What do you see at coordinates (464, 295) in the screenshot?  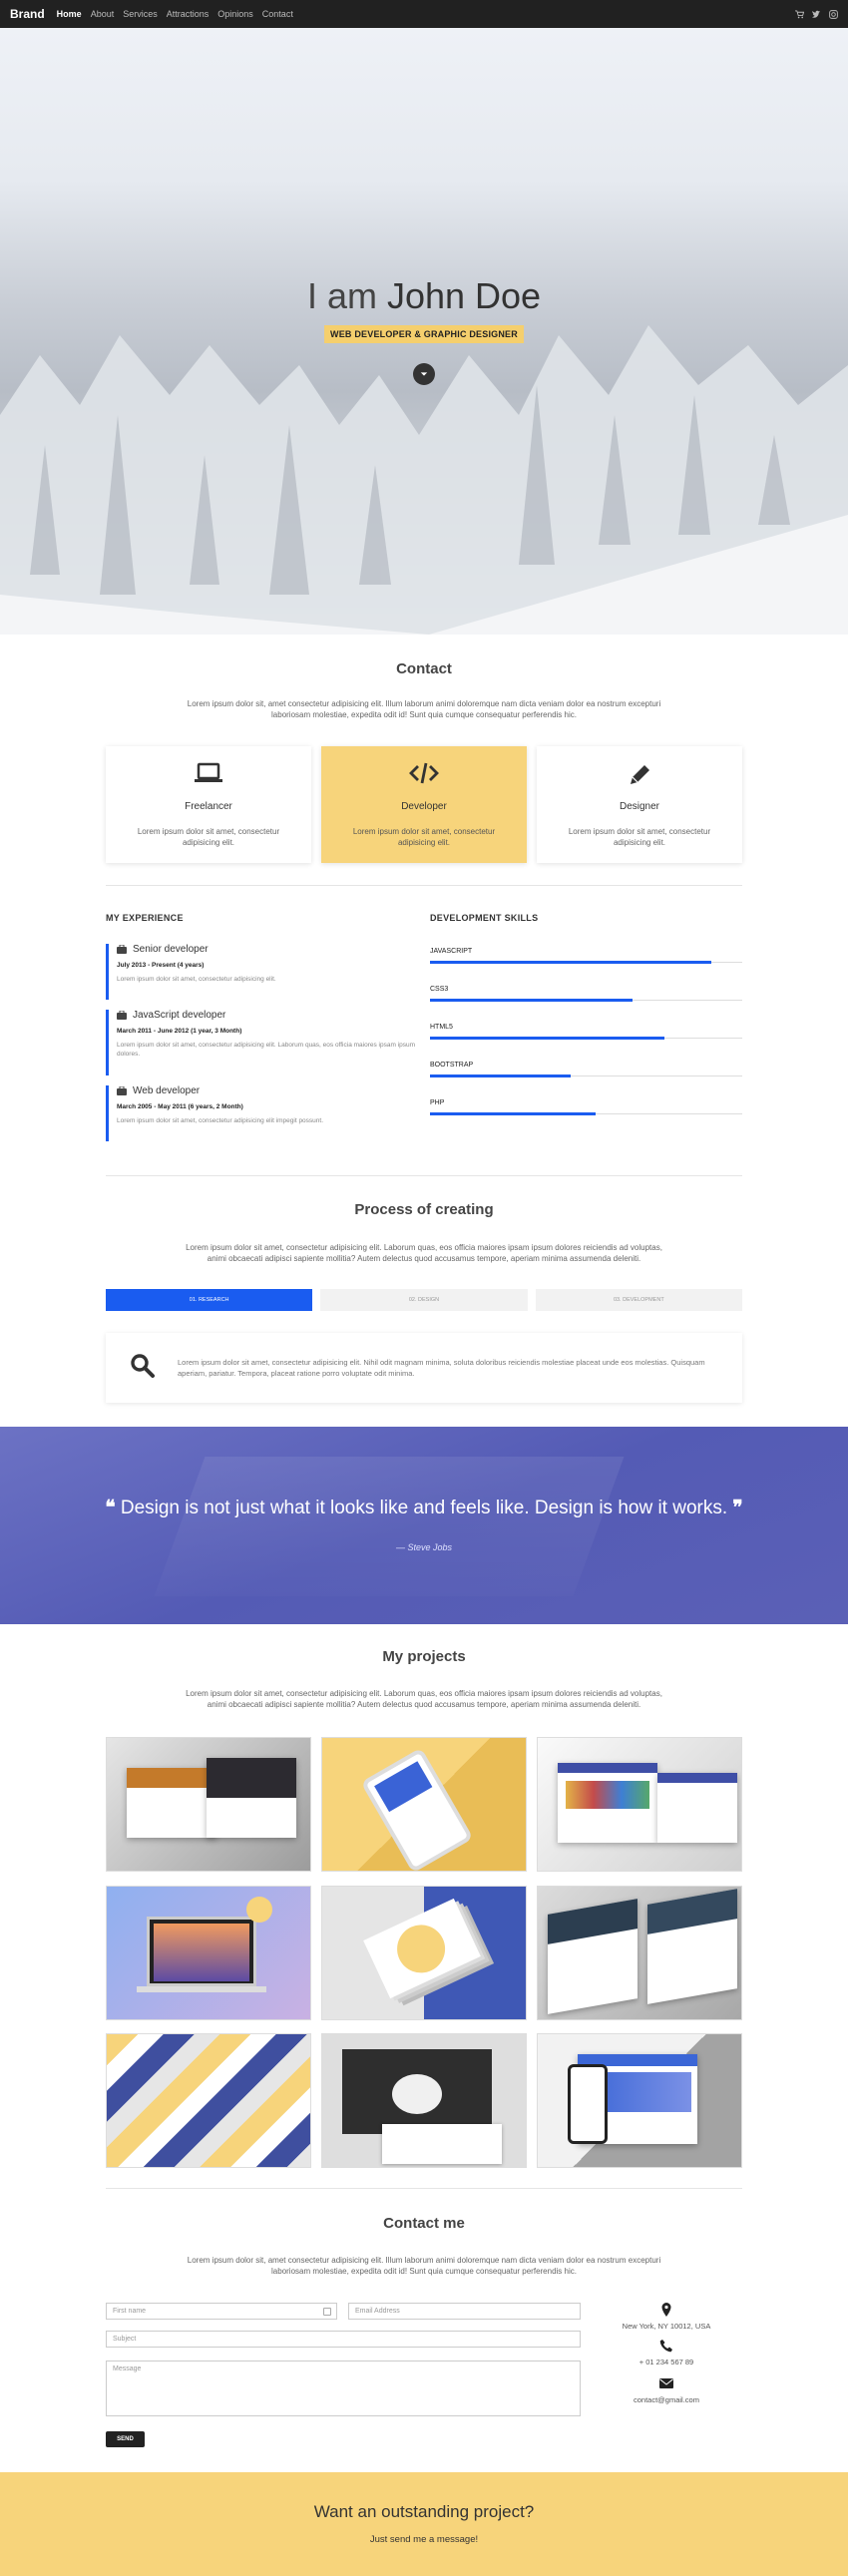 I see `hero-title-name: John Doe` at bounding box center [464, 295].